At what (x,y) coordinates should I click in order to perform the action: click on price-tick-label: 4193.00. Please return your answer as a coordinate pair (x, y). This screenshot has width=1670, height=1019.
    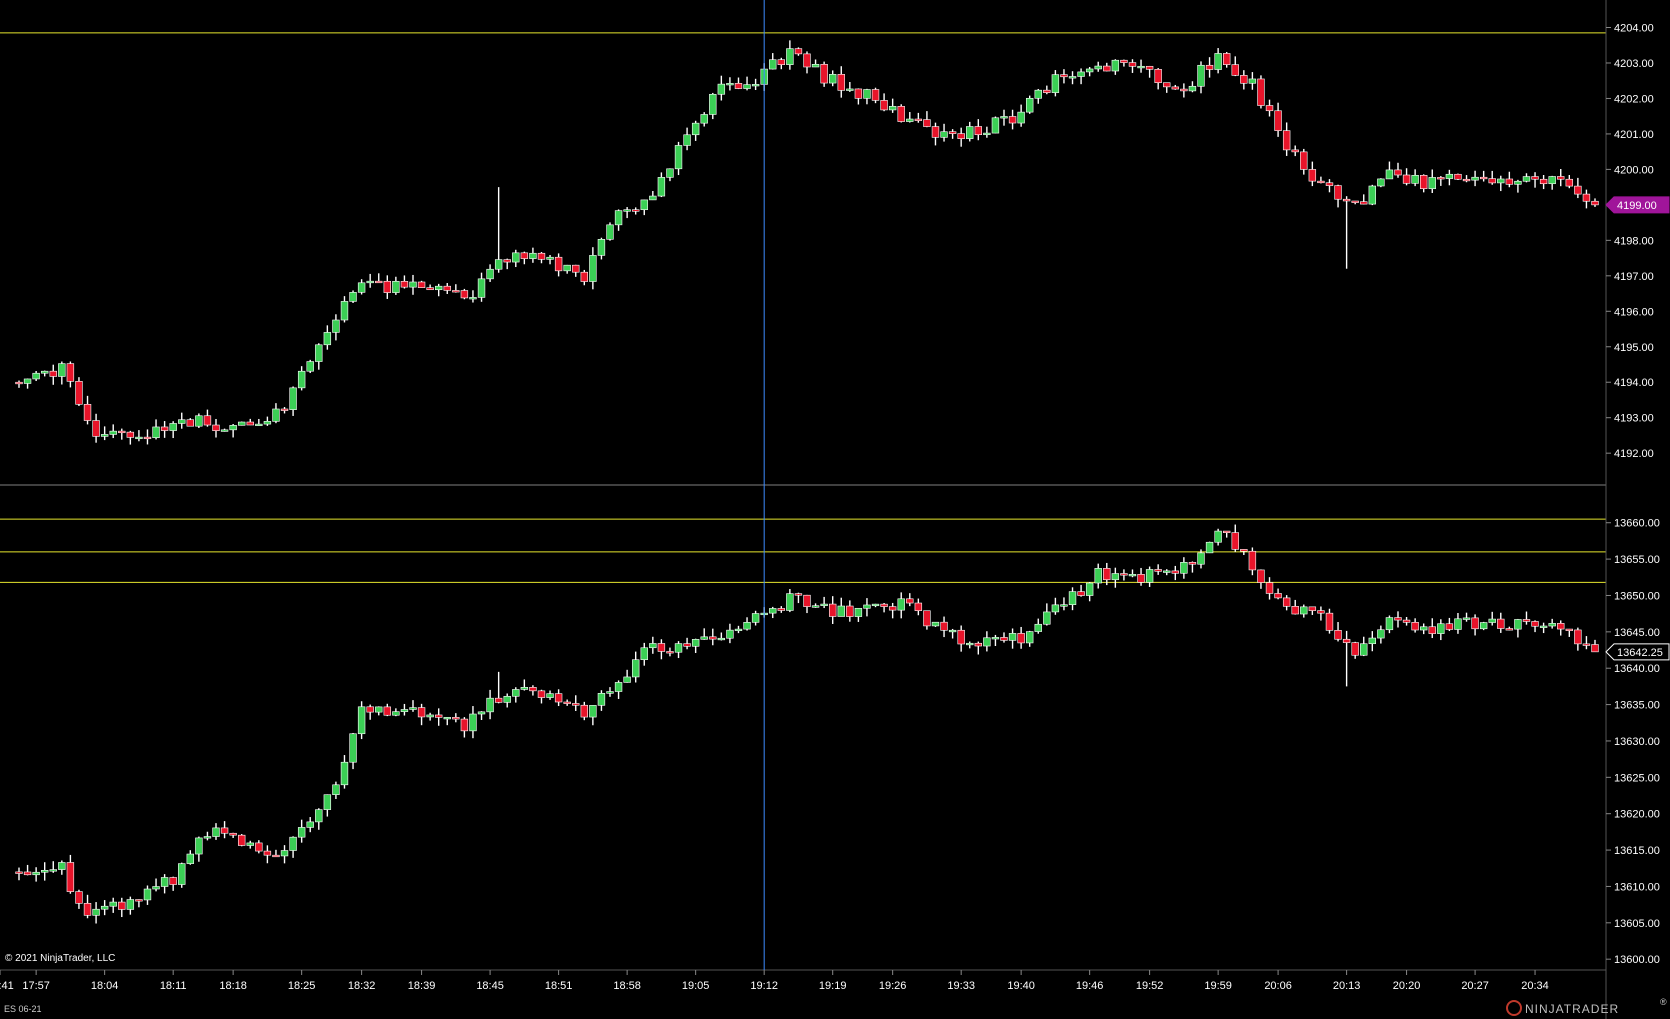
    Looking at the image, I should click on (1634, 419).